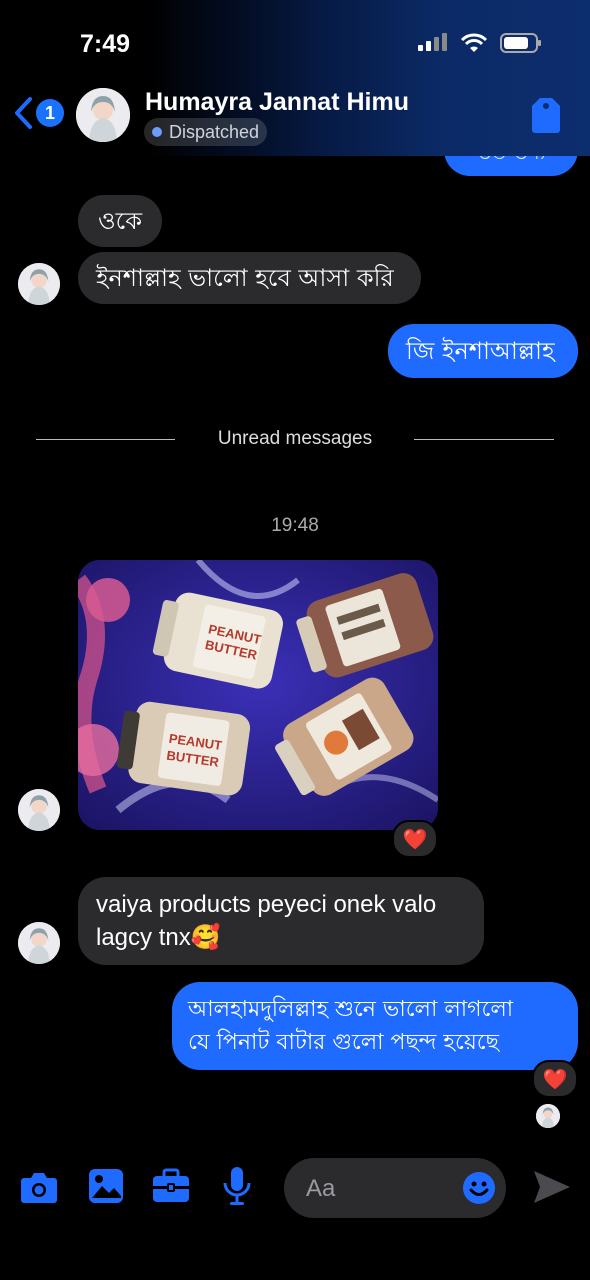 This screenshot has height=1280, width=590. Describe the element at coordinates (295, 78) in the screenshot. I see `conversation-header: 7:49 1 Humayra Jannat Himu Dispatched` at that location.